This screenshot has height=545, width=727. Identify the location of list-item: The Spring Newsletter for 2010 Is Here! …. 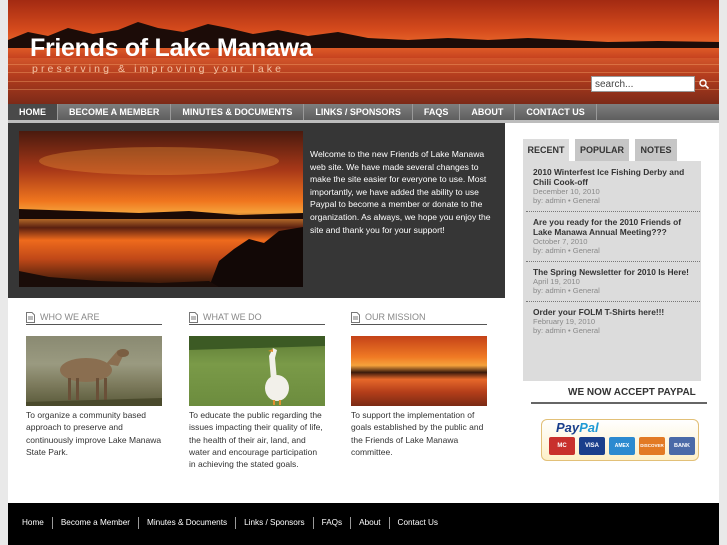
(613, 282).